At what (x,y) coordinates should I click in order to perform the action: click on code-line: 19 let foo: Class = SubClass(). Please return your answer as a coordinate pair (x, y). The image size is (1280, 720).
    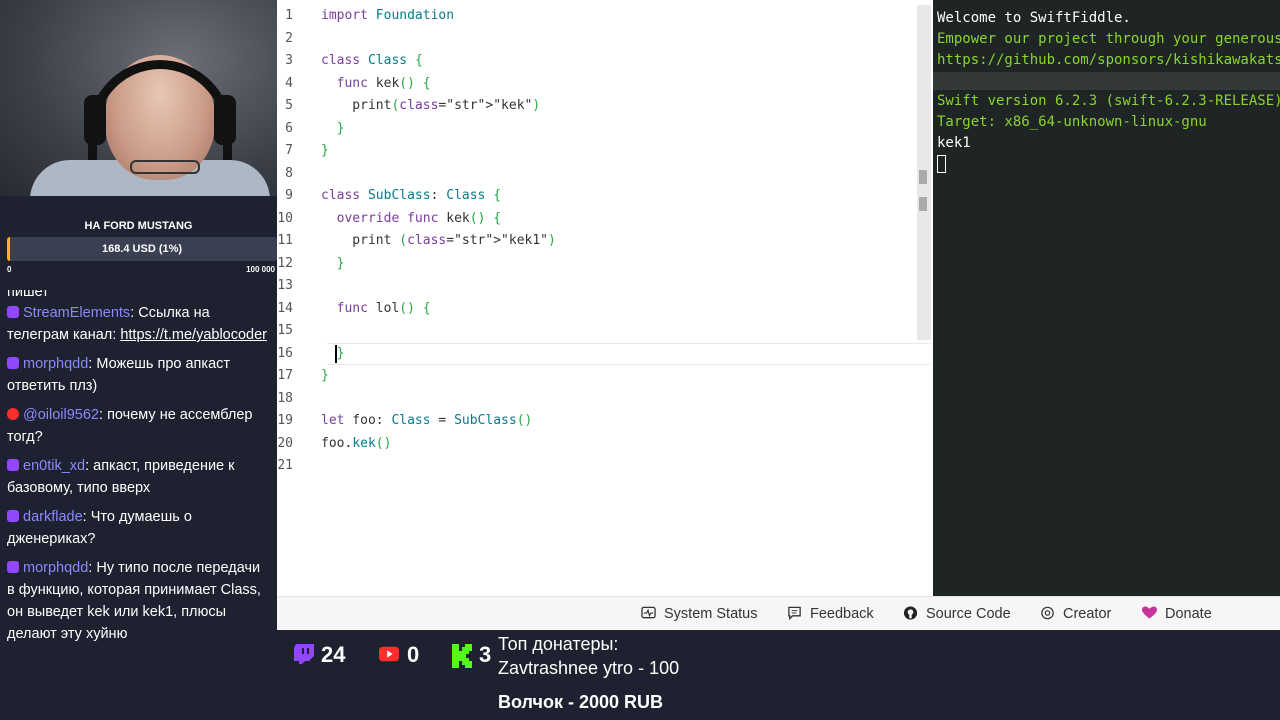
    Looking at the image, I should click on (597, 421).